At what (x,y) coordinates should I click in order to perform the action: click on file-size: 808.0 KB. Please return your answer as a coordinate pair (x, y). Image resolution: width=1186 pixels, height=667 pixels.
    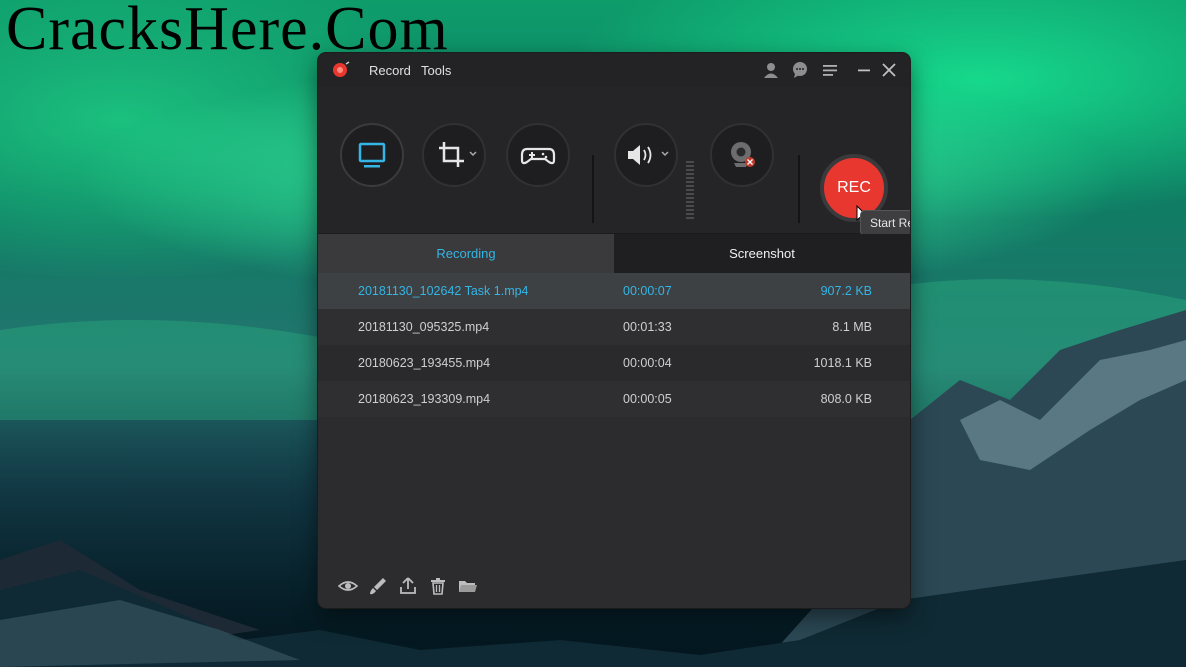
    Looking at the image, I should click on (846, 399).